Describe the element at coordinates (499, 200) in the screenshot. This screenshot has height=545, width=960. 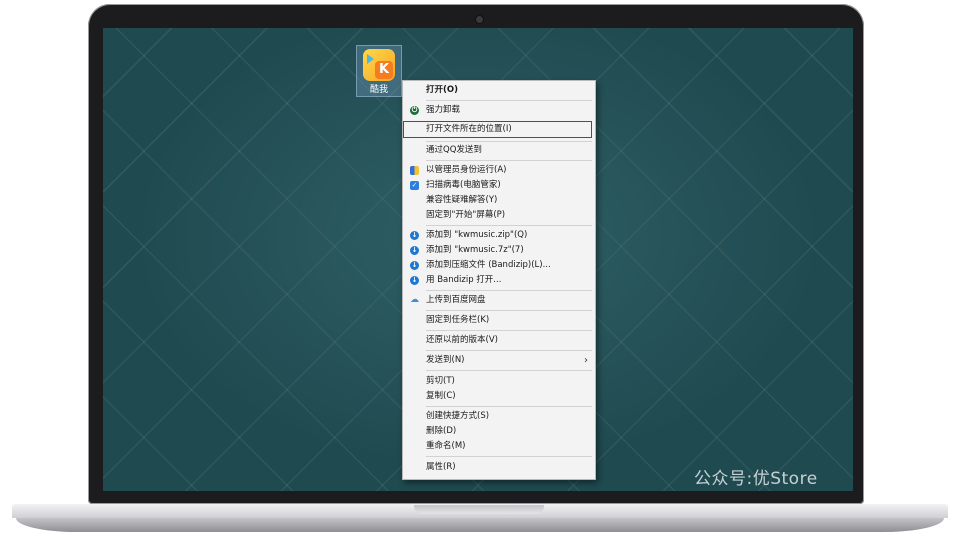
I see `menu-item-compatibility: 兼容性疑难解答(Y)` at that location.